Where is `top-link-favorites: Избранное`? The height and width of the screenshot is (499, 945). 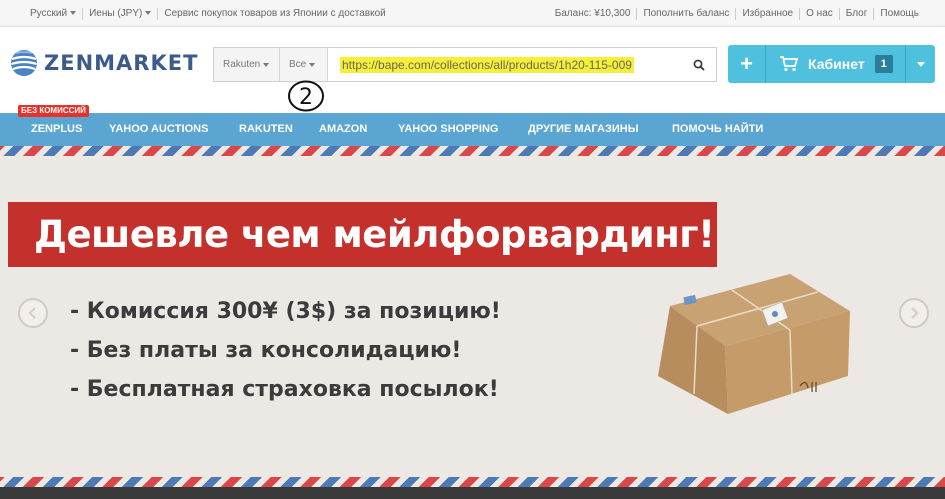 top-link-favorites: Избранное is located at coordinates (768, 13).